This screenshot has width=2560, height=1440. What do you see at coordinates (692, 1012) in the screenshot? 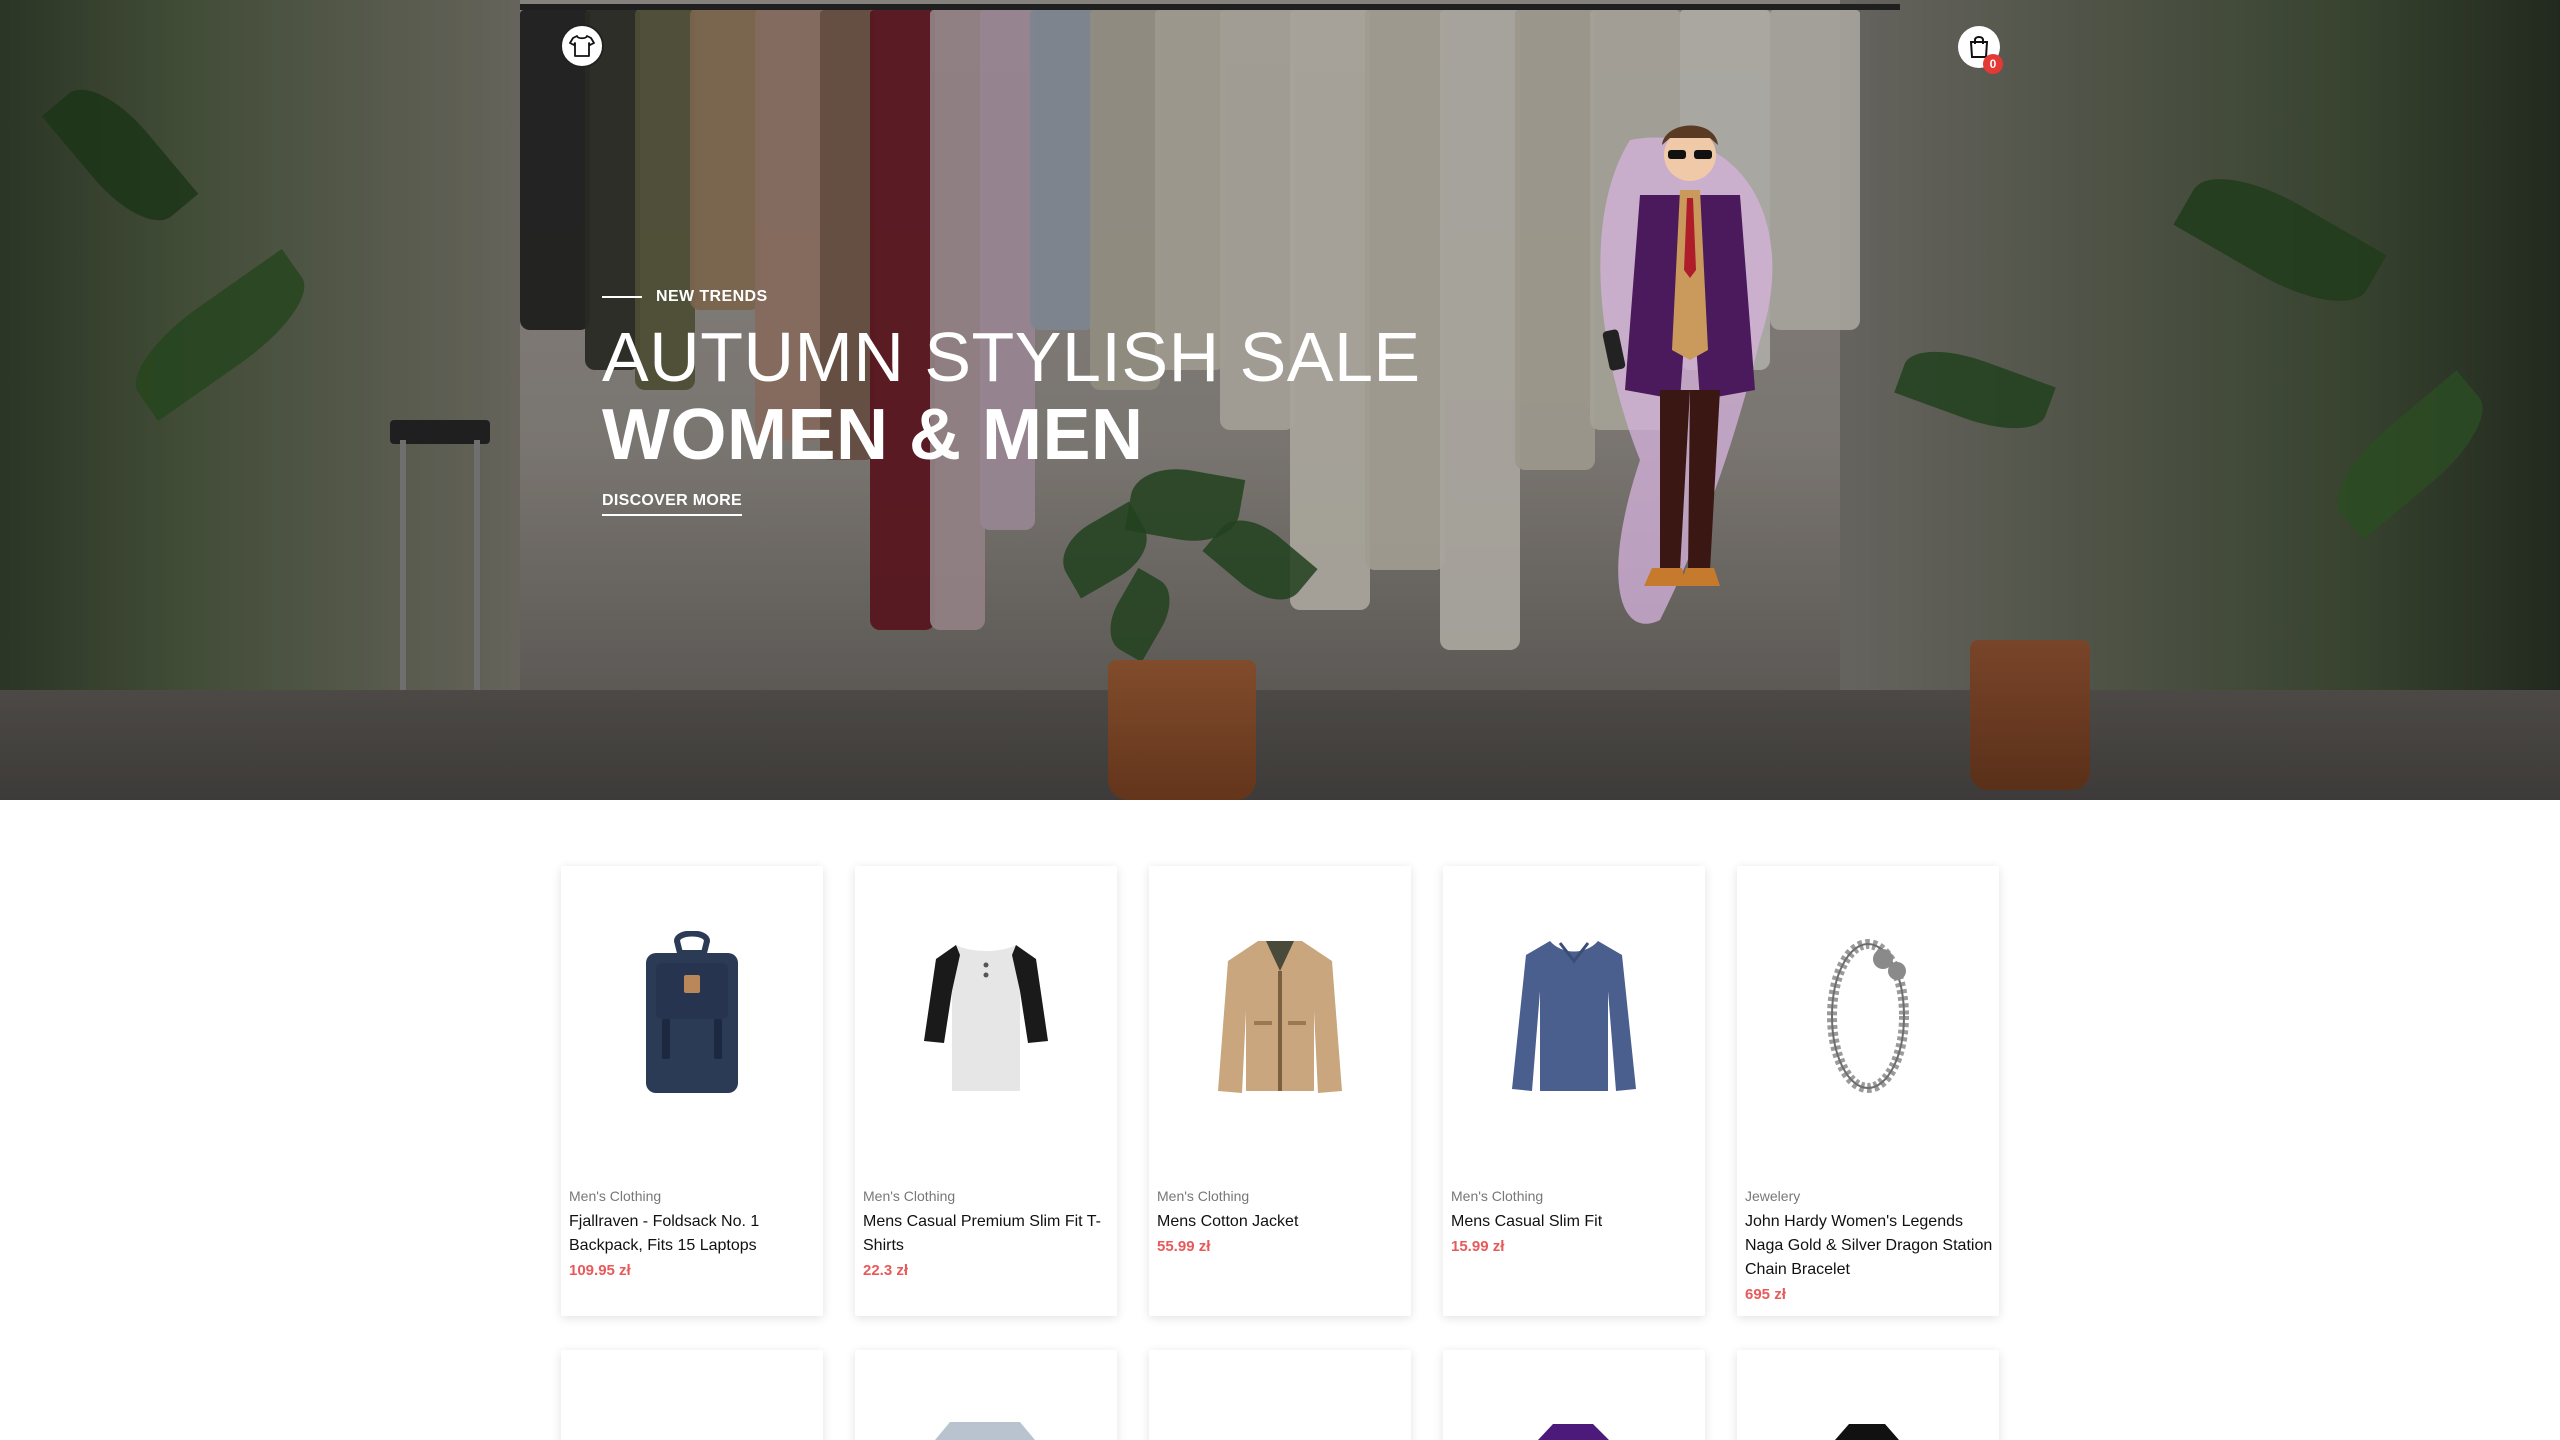
I see `backpack-icon` at bounding box center [692, 1012].